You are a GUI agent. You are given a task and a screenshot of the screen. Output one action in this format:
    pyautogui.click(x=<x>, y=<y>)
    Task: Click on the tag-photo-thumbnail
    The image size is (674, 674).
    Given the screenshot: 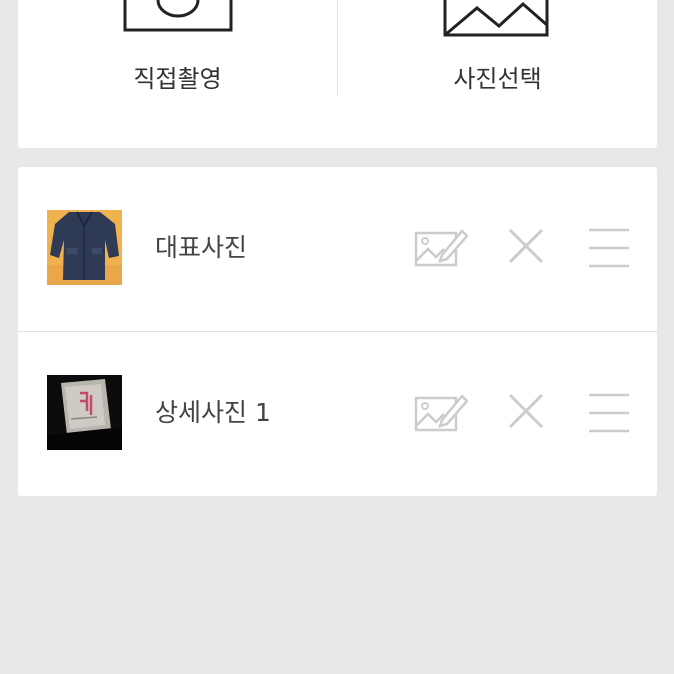 What is the action you would take?
    pyautogui.click(x=84, y=412)
    